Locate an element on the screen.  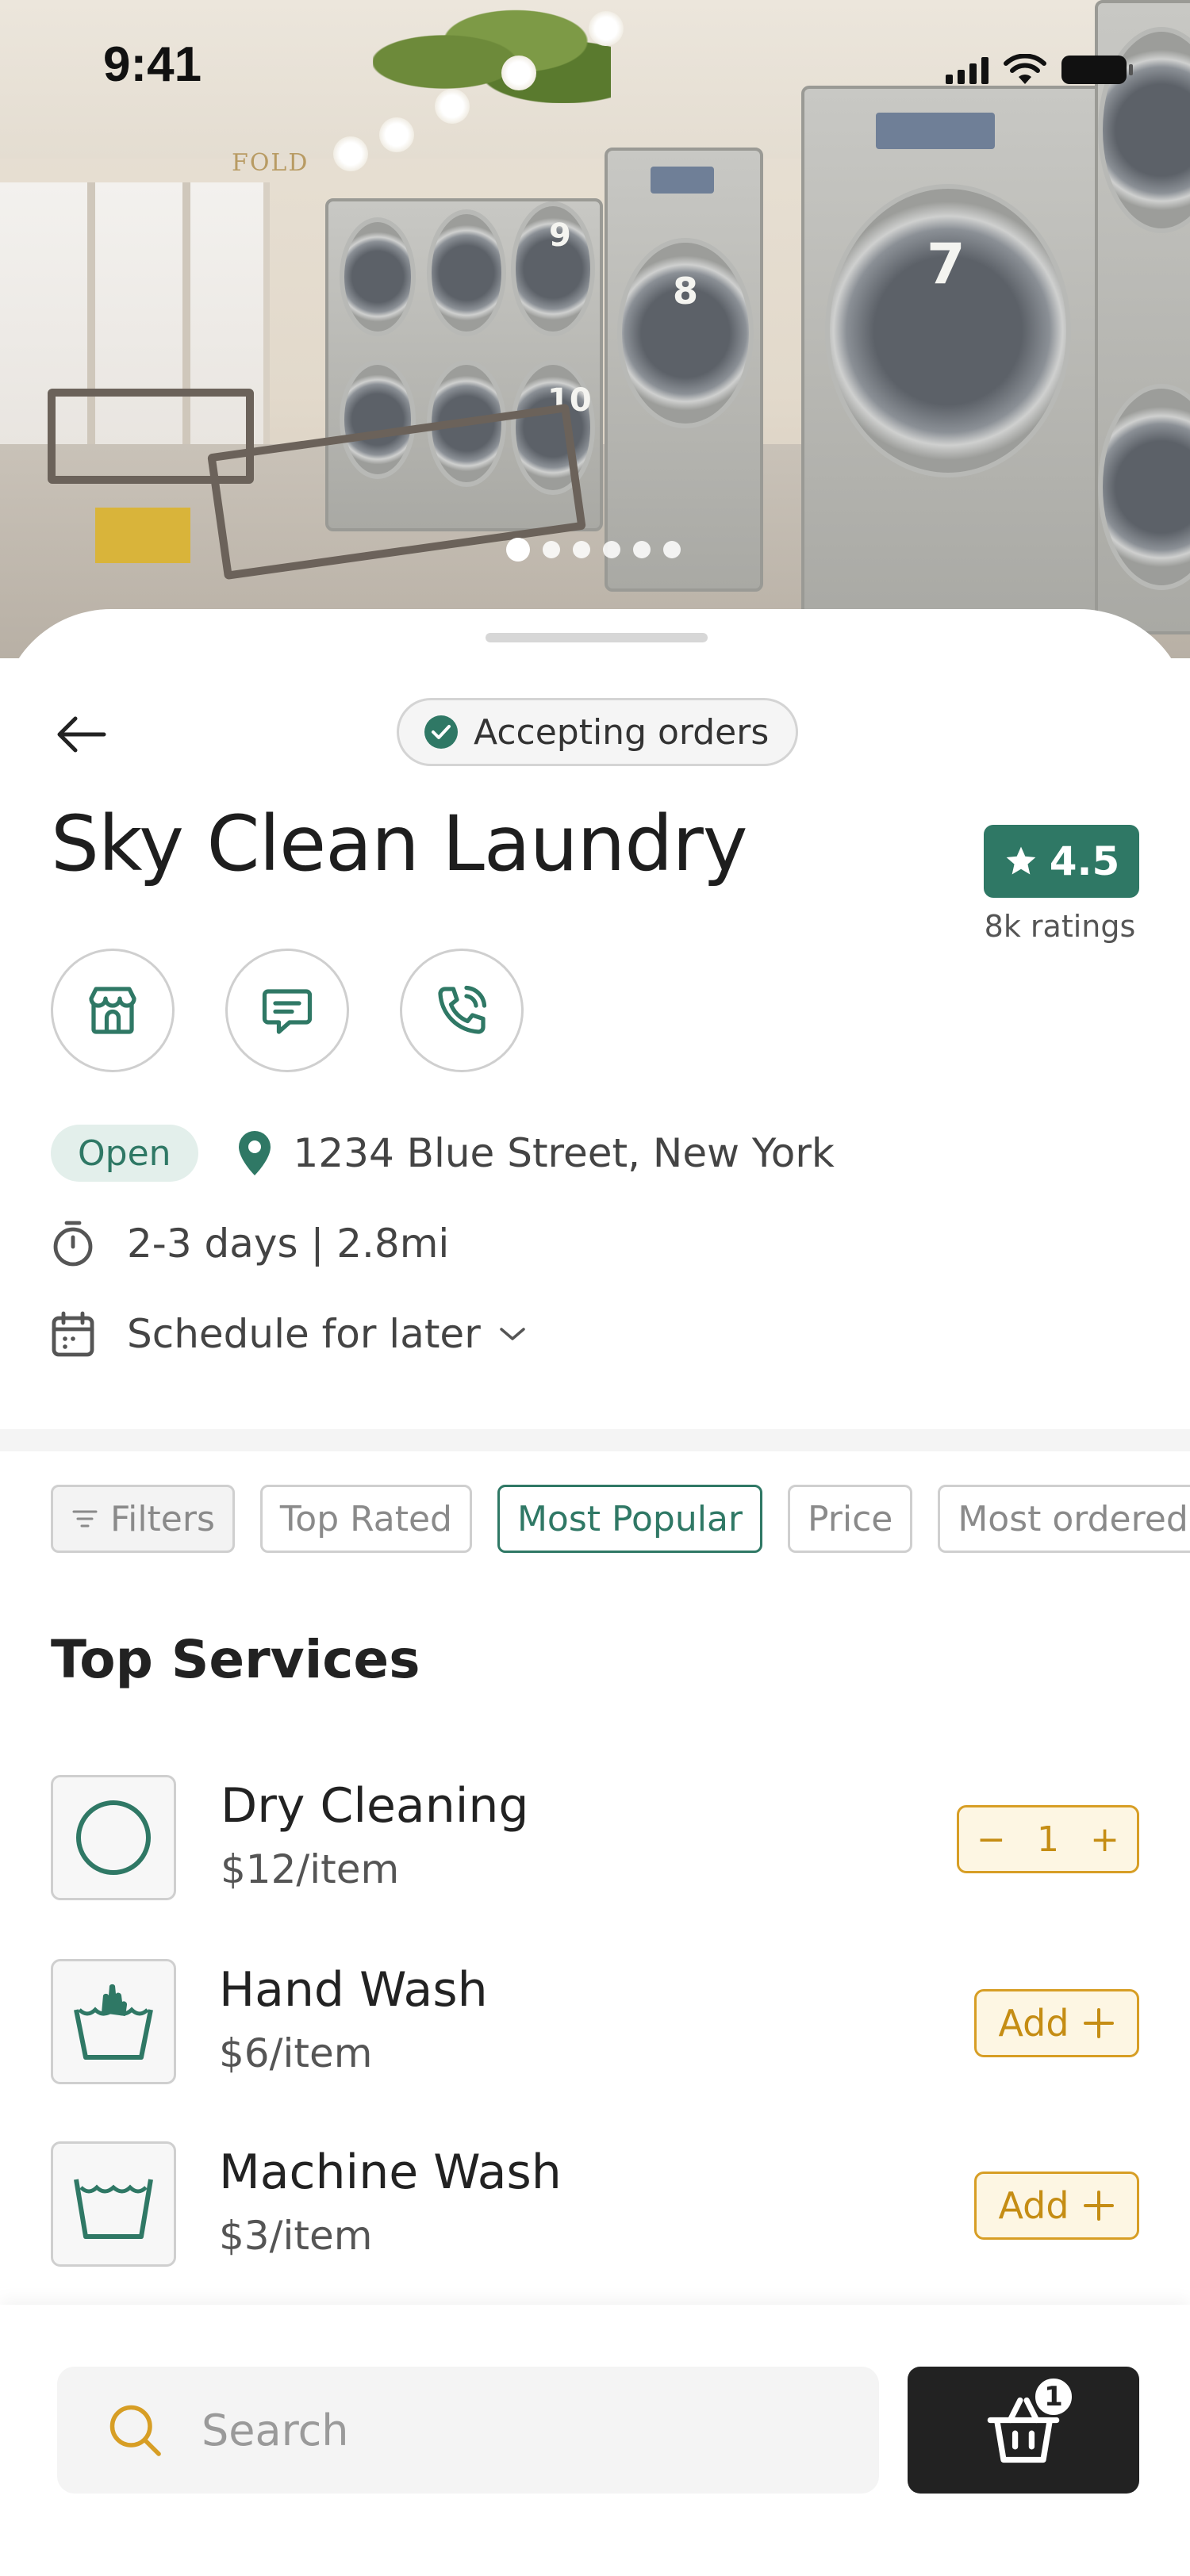
storefront-icon is located at coordinates (112, 1011).